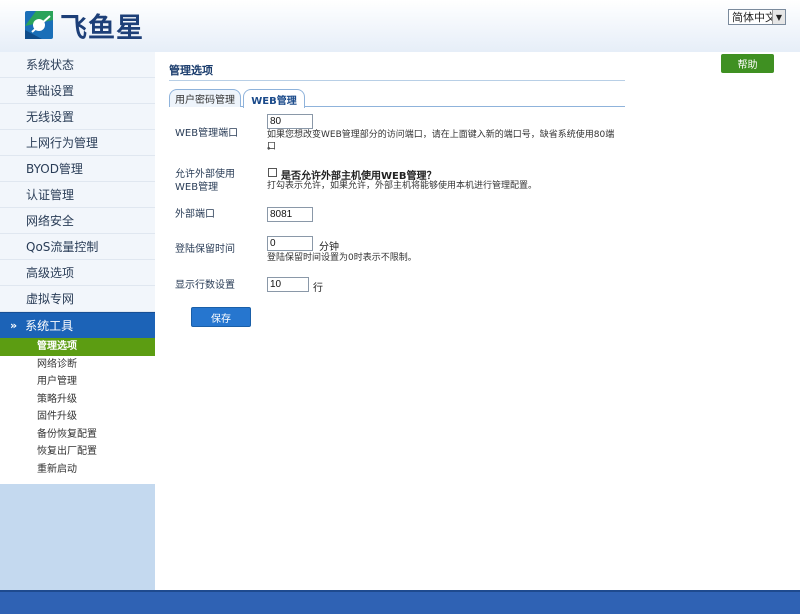 This screenshot has width=800, height=614. I want to click on sidebar-group-system-tools: » 系统工具, so click(77, 325).